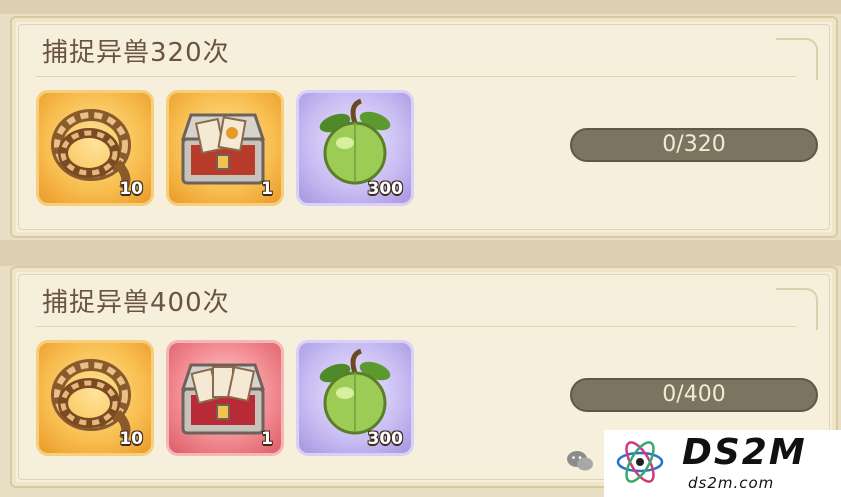  What do you see at coordinates (731, 483) in the screenshot?
I see `watermark-domain: ds2m.com` at bounding box center [731, 483].